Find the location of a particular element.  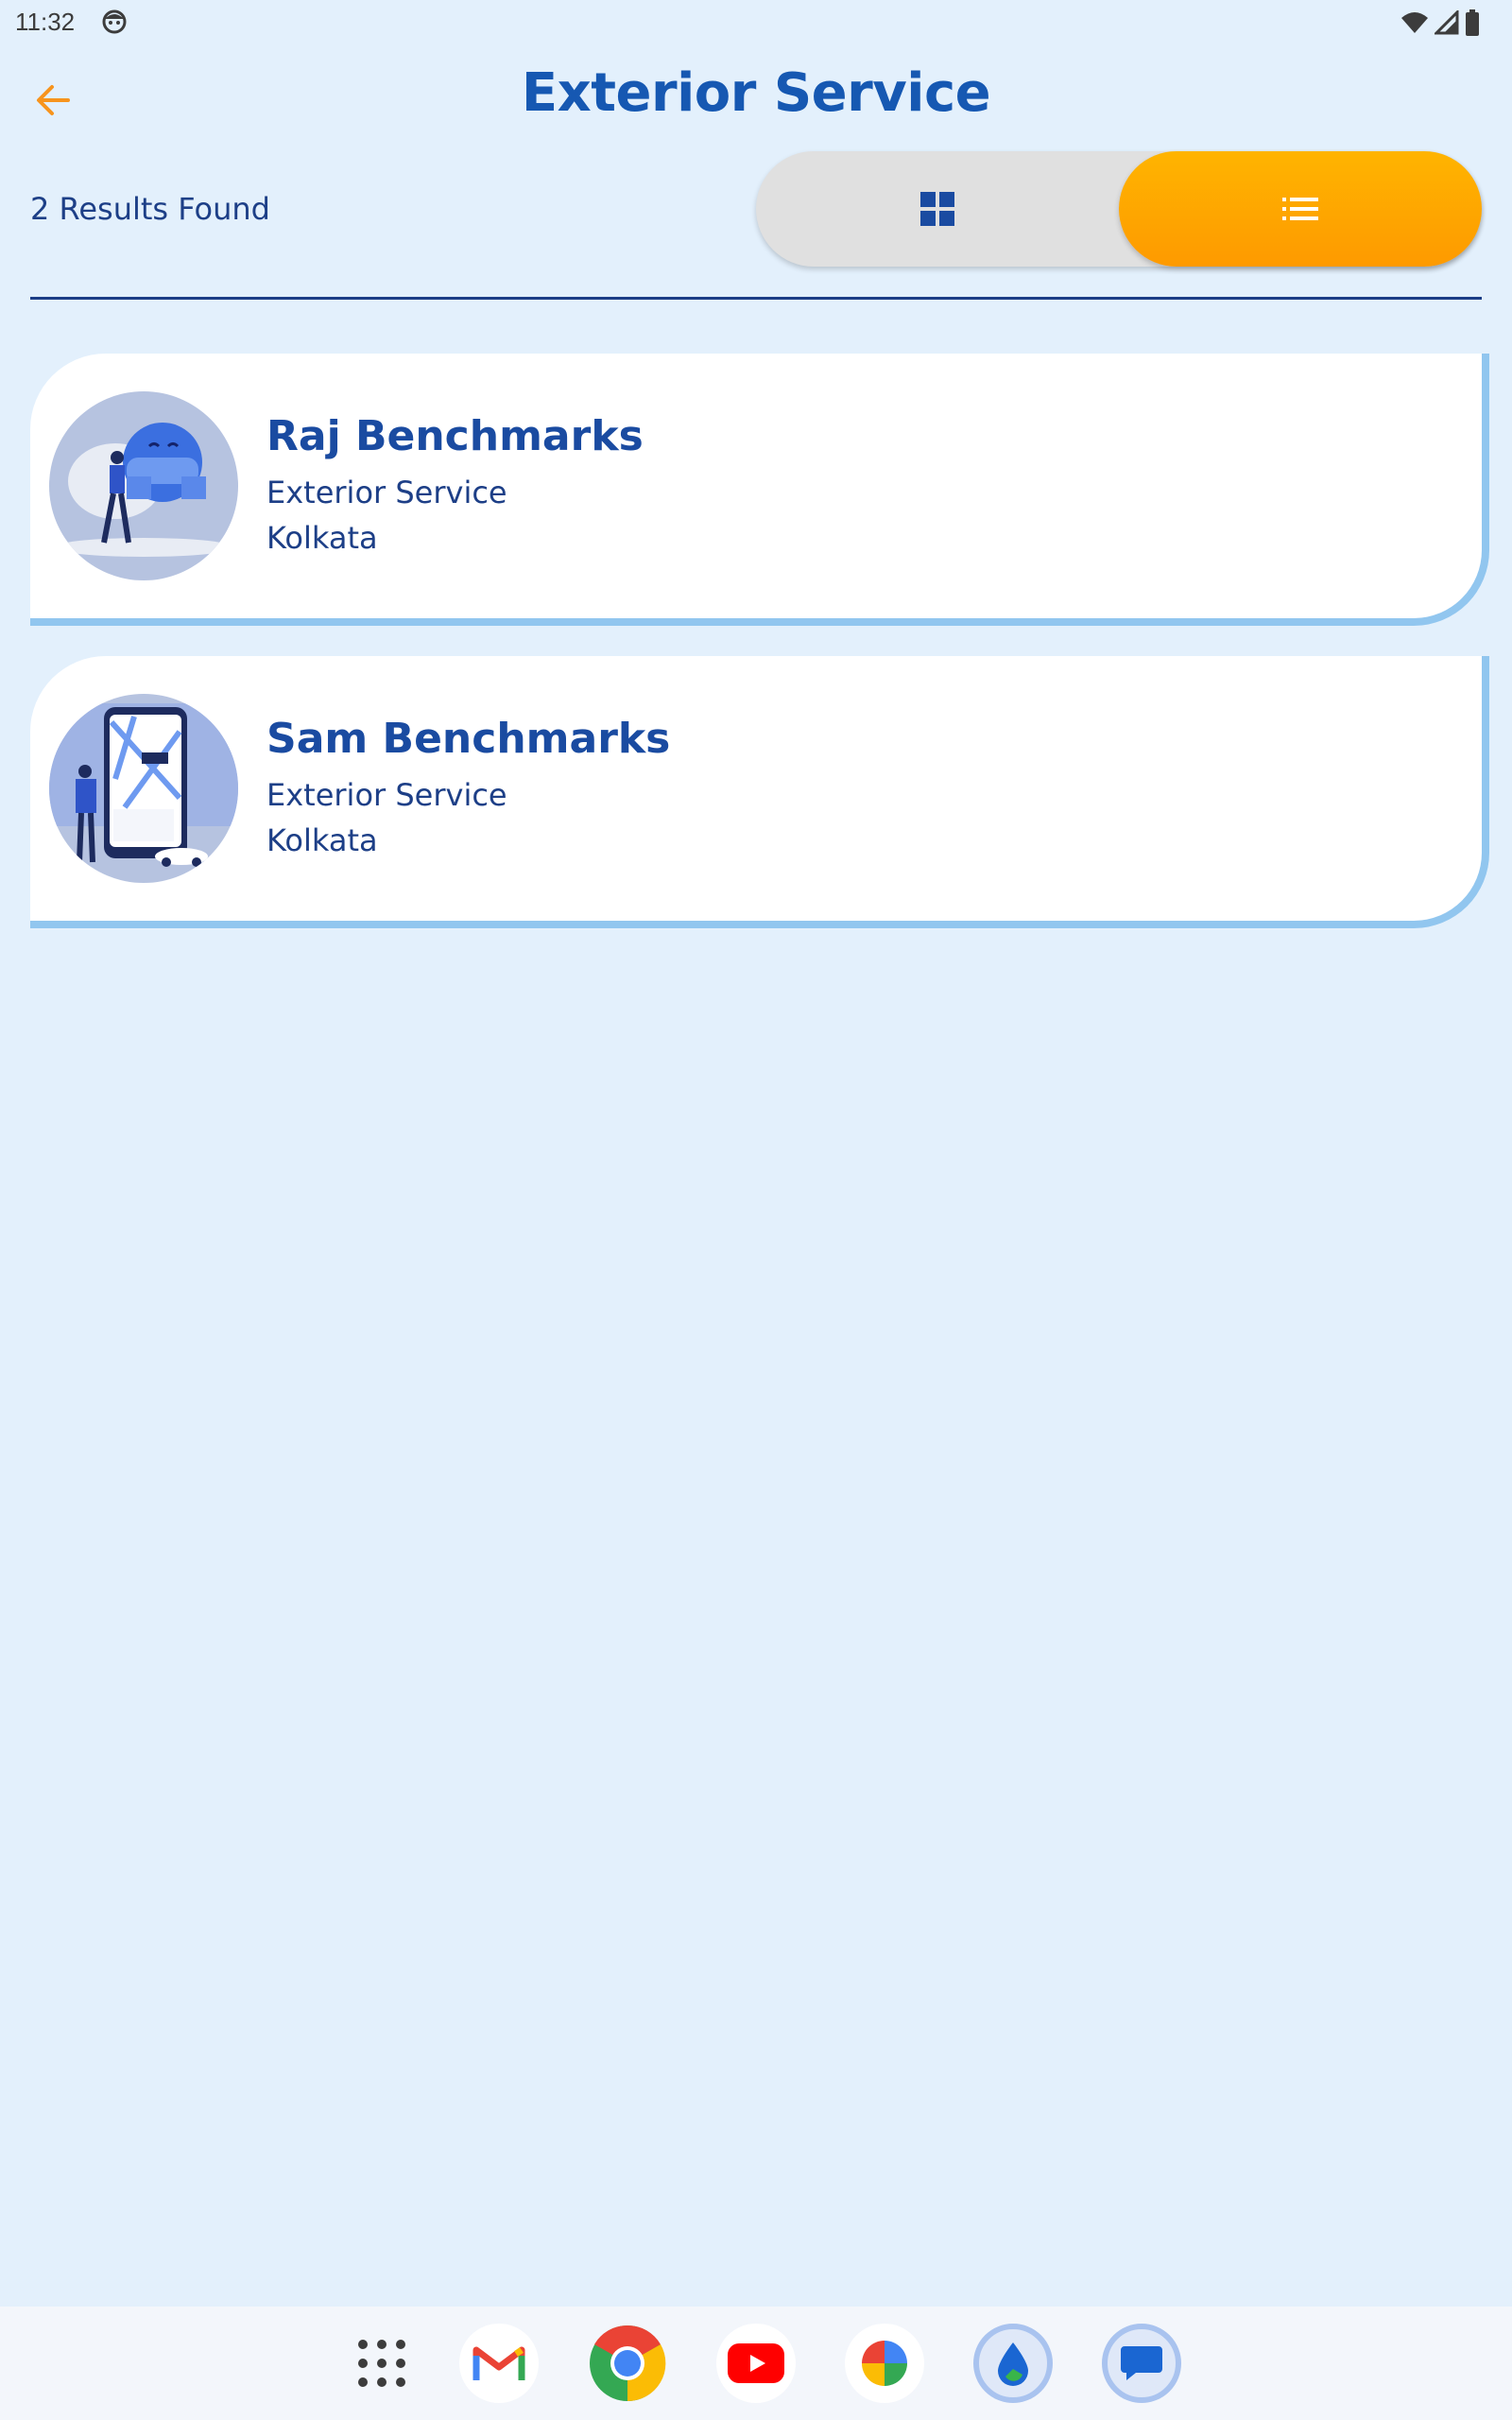

person-mask-illustration-icon is located at coordinates (143, 486).